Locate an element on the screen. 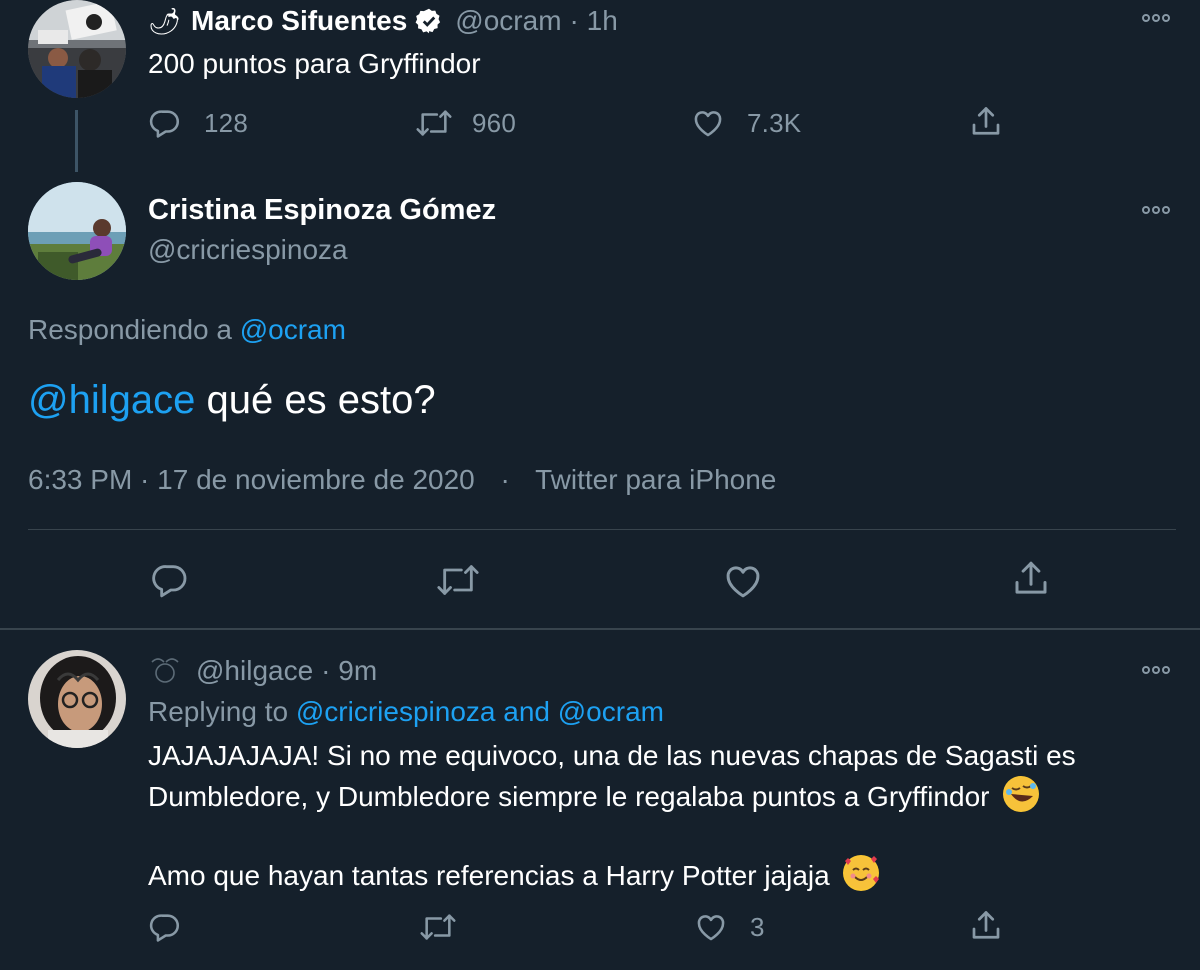 Image resolution: width=1200 pixels, height=970 pixels. tweet2-handle: @cricriespinoza is located at coordinates (248, 250).